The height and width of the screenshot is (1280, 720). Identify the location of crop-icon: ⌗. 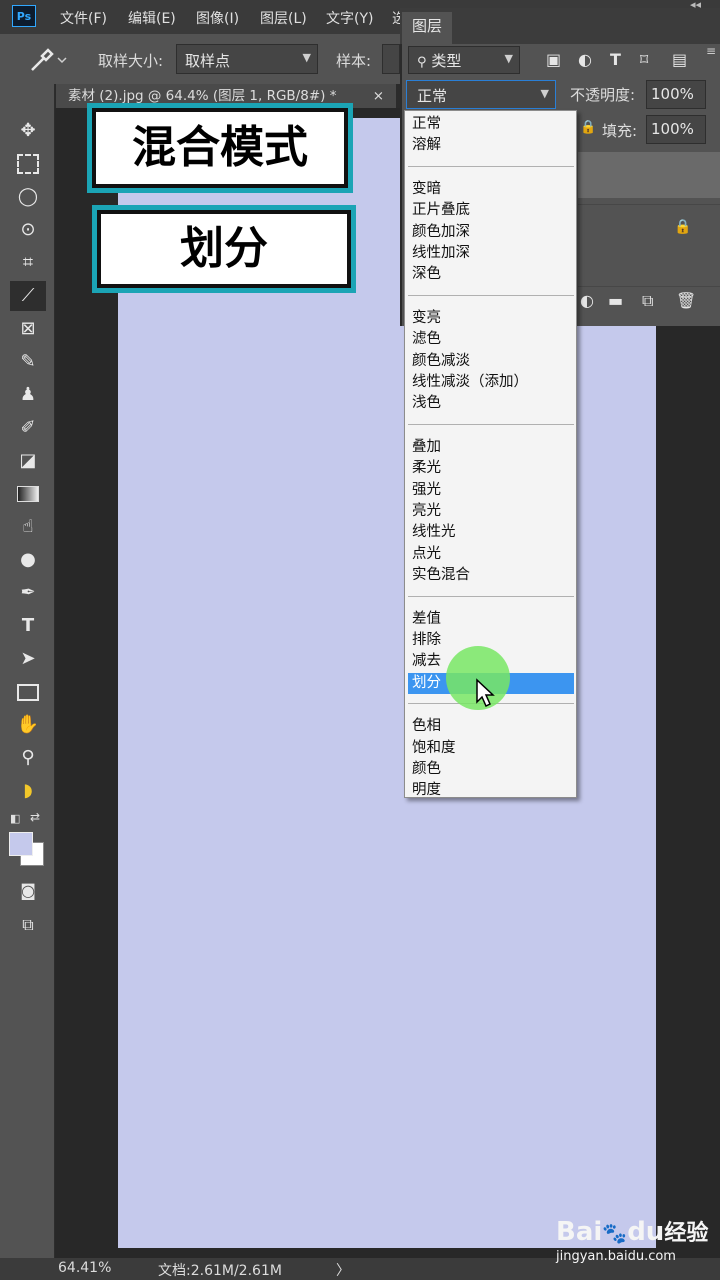
(28, 262).